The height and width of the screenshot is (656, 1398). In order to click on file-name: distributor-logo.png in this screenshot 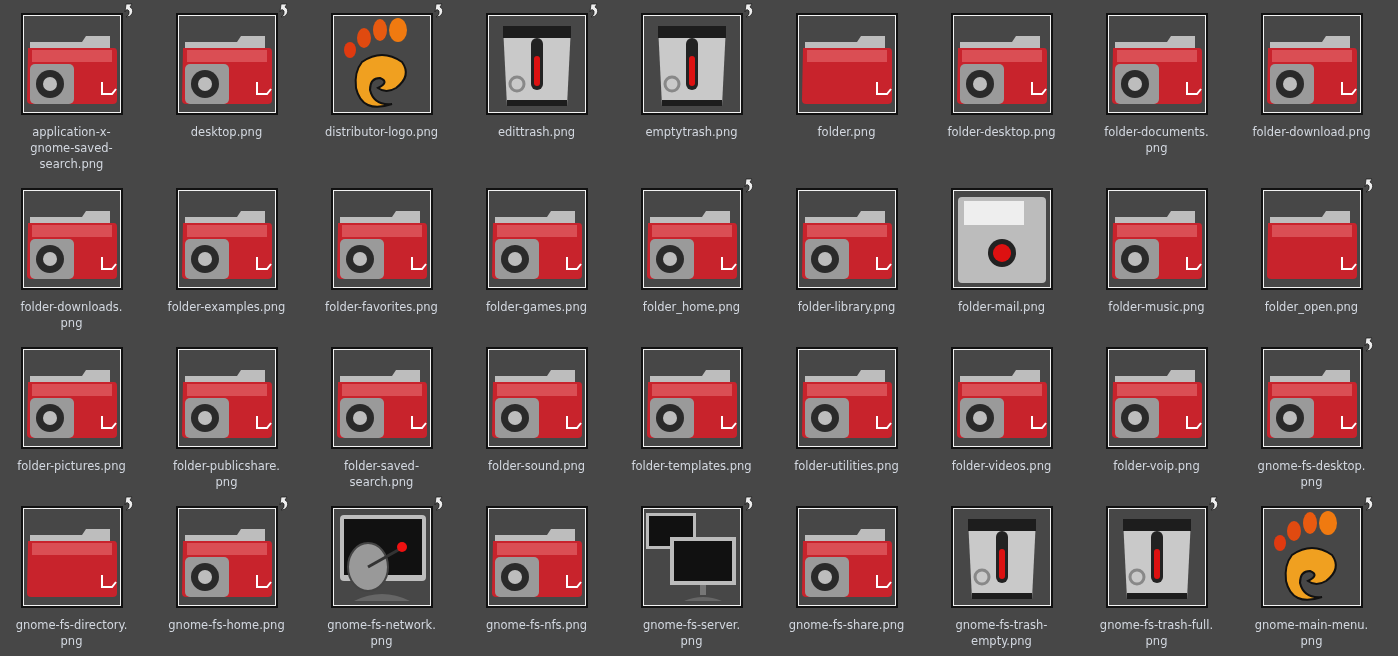, I will do `click(381, 132)`.